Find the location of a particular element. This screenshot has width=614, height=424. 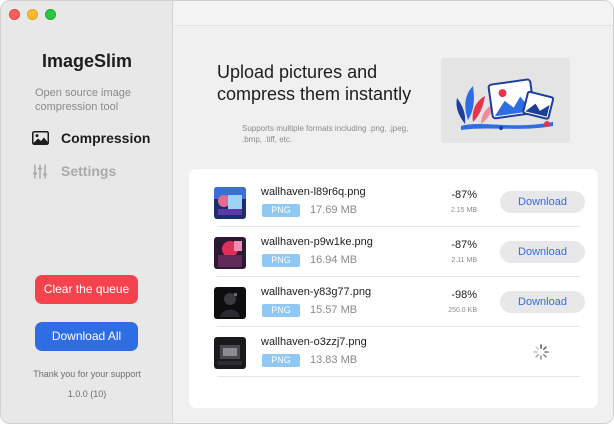

file-row: wallhaven-o3zzj7.png PNG 13.83 MB is located at coordinates (393, 352).